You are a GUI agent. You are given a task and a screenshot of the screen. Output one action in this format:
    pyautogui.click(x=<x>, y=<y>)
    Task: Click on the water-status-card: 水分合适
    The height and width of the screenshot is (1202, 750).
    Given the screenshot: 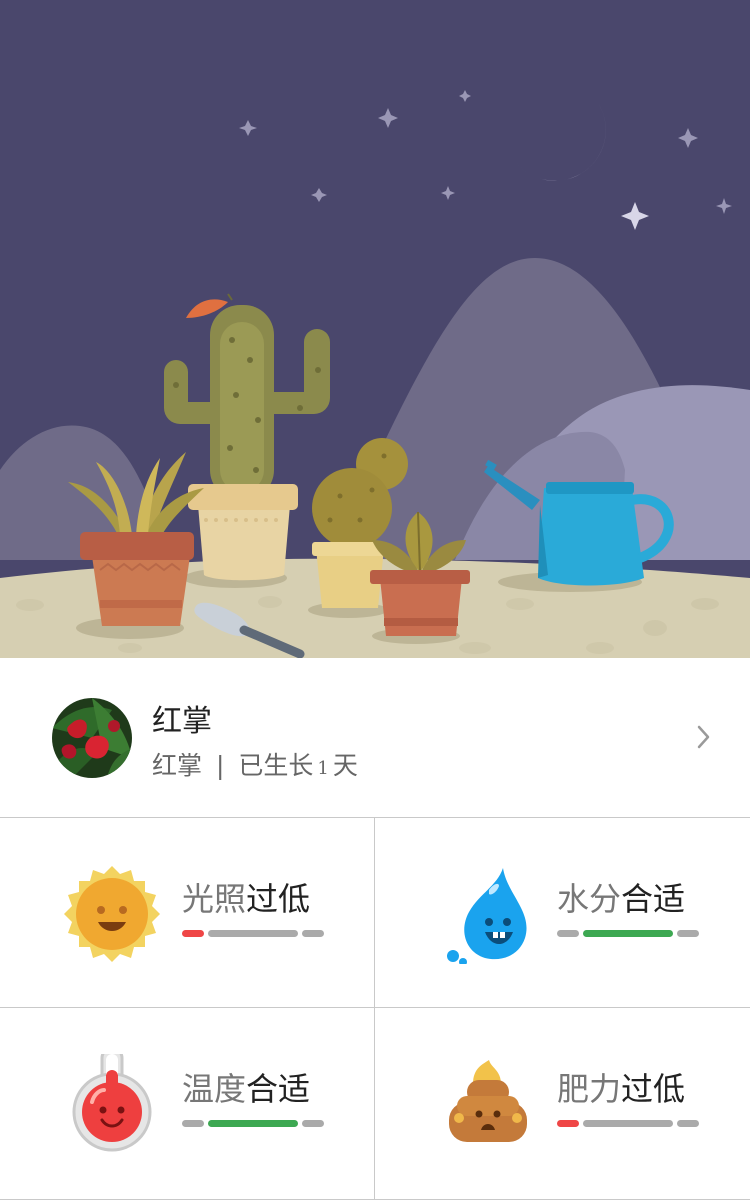 What is the action you would take?
    pyautogui.click(x=562, y=913)
    